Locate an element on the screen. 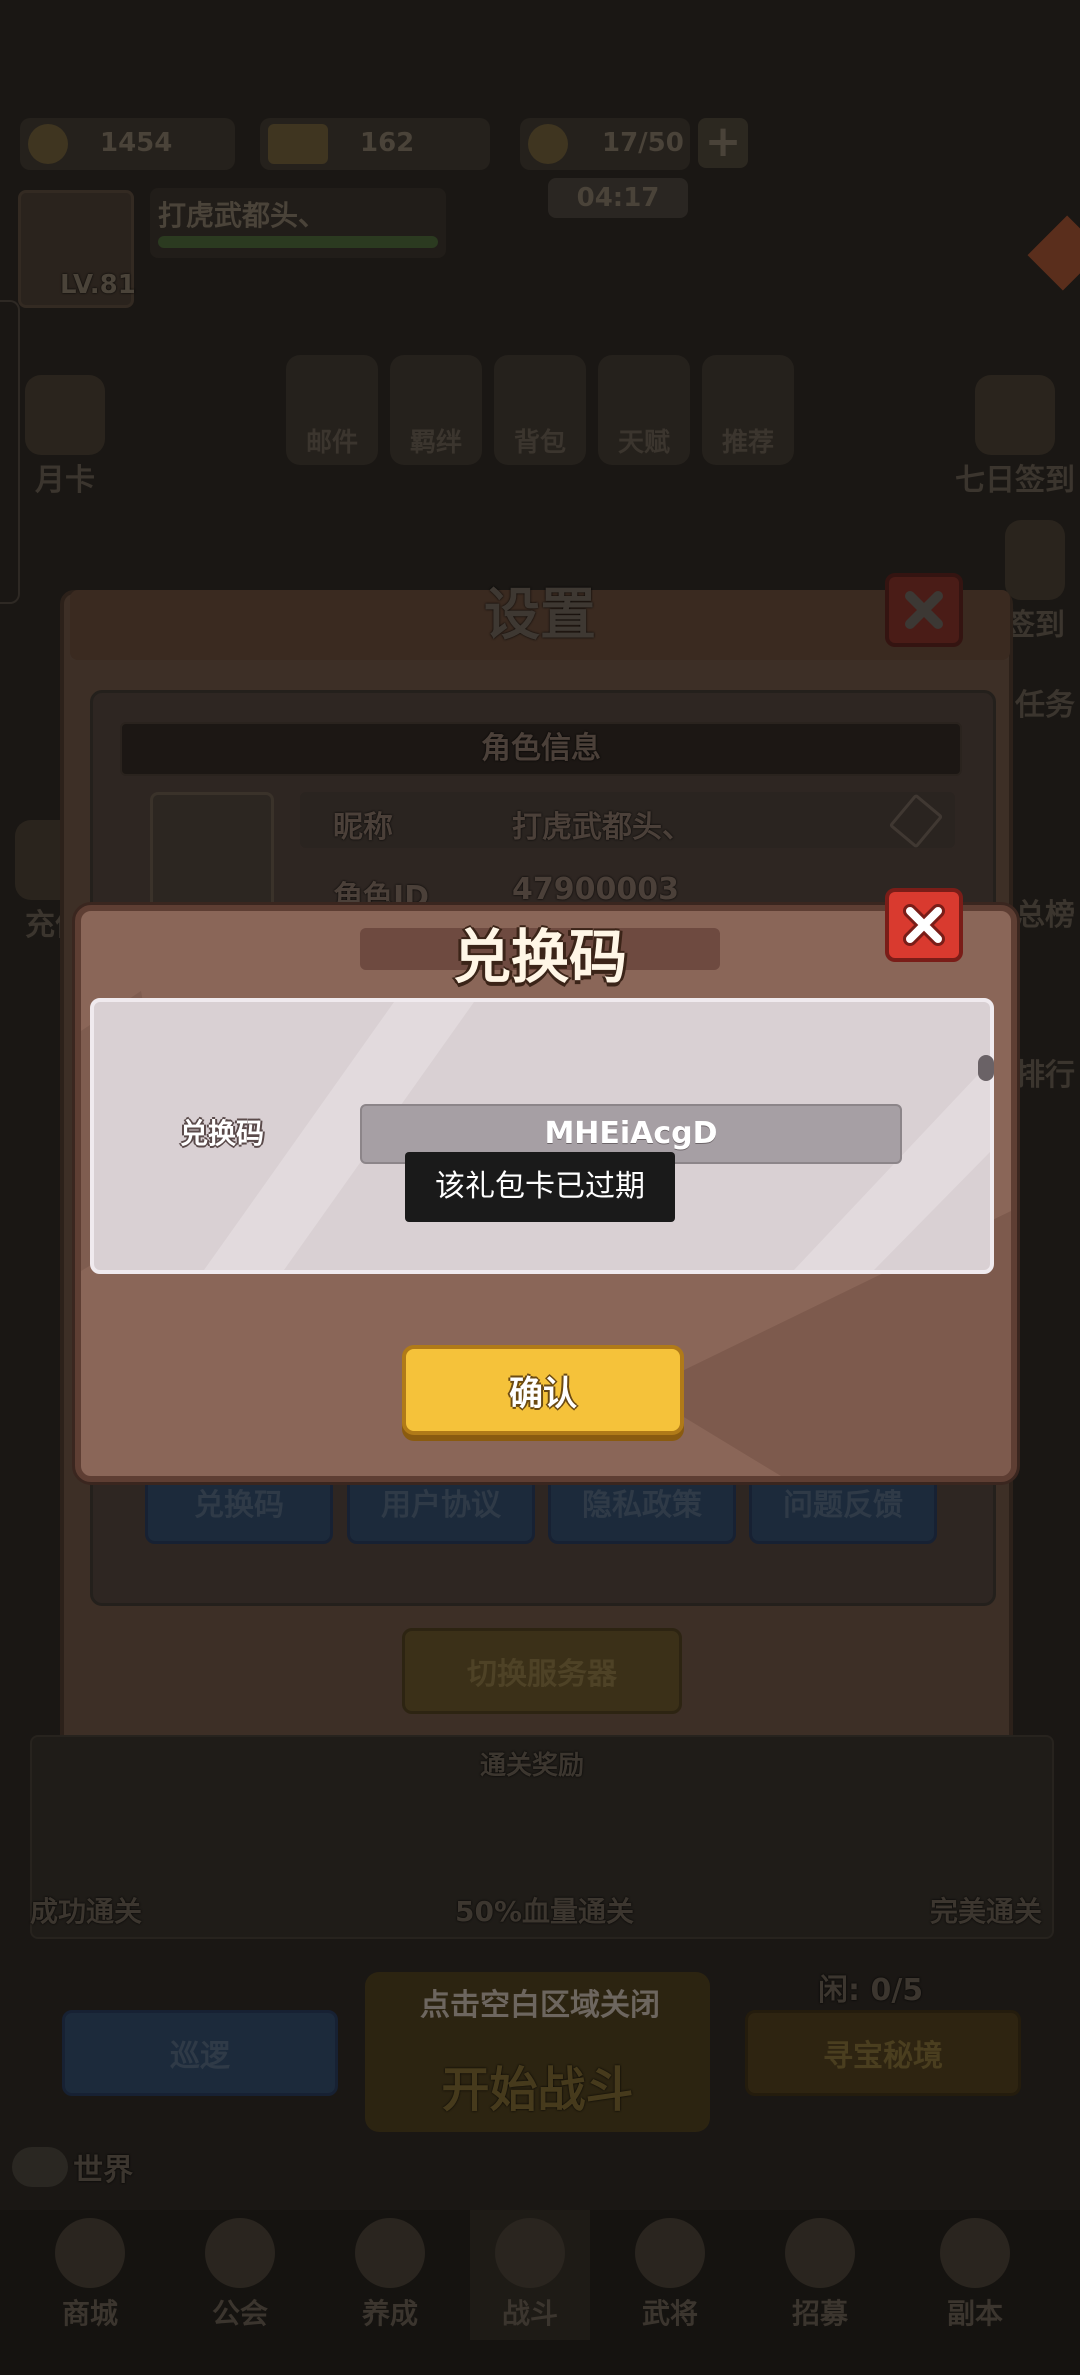 The image size is (1080, 2375). gold-value: 1454 is located at coordinates (136, 143).